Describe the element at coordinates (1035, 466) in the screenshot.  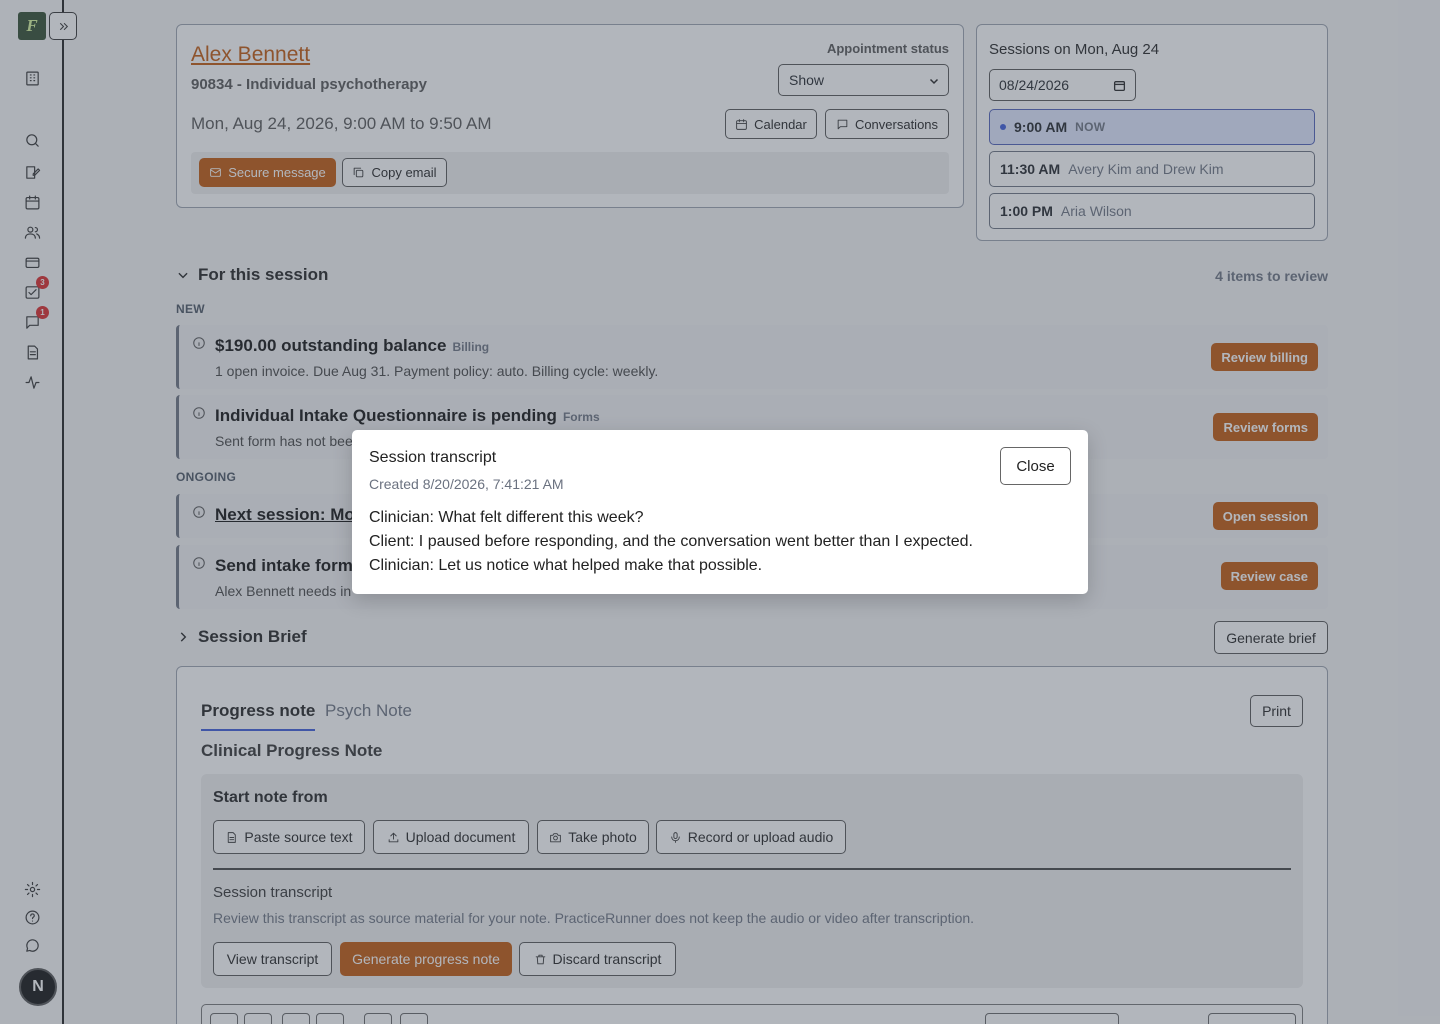
I see `close-modal-button: Close` at that location.